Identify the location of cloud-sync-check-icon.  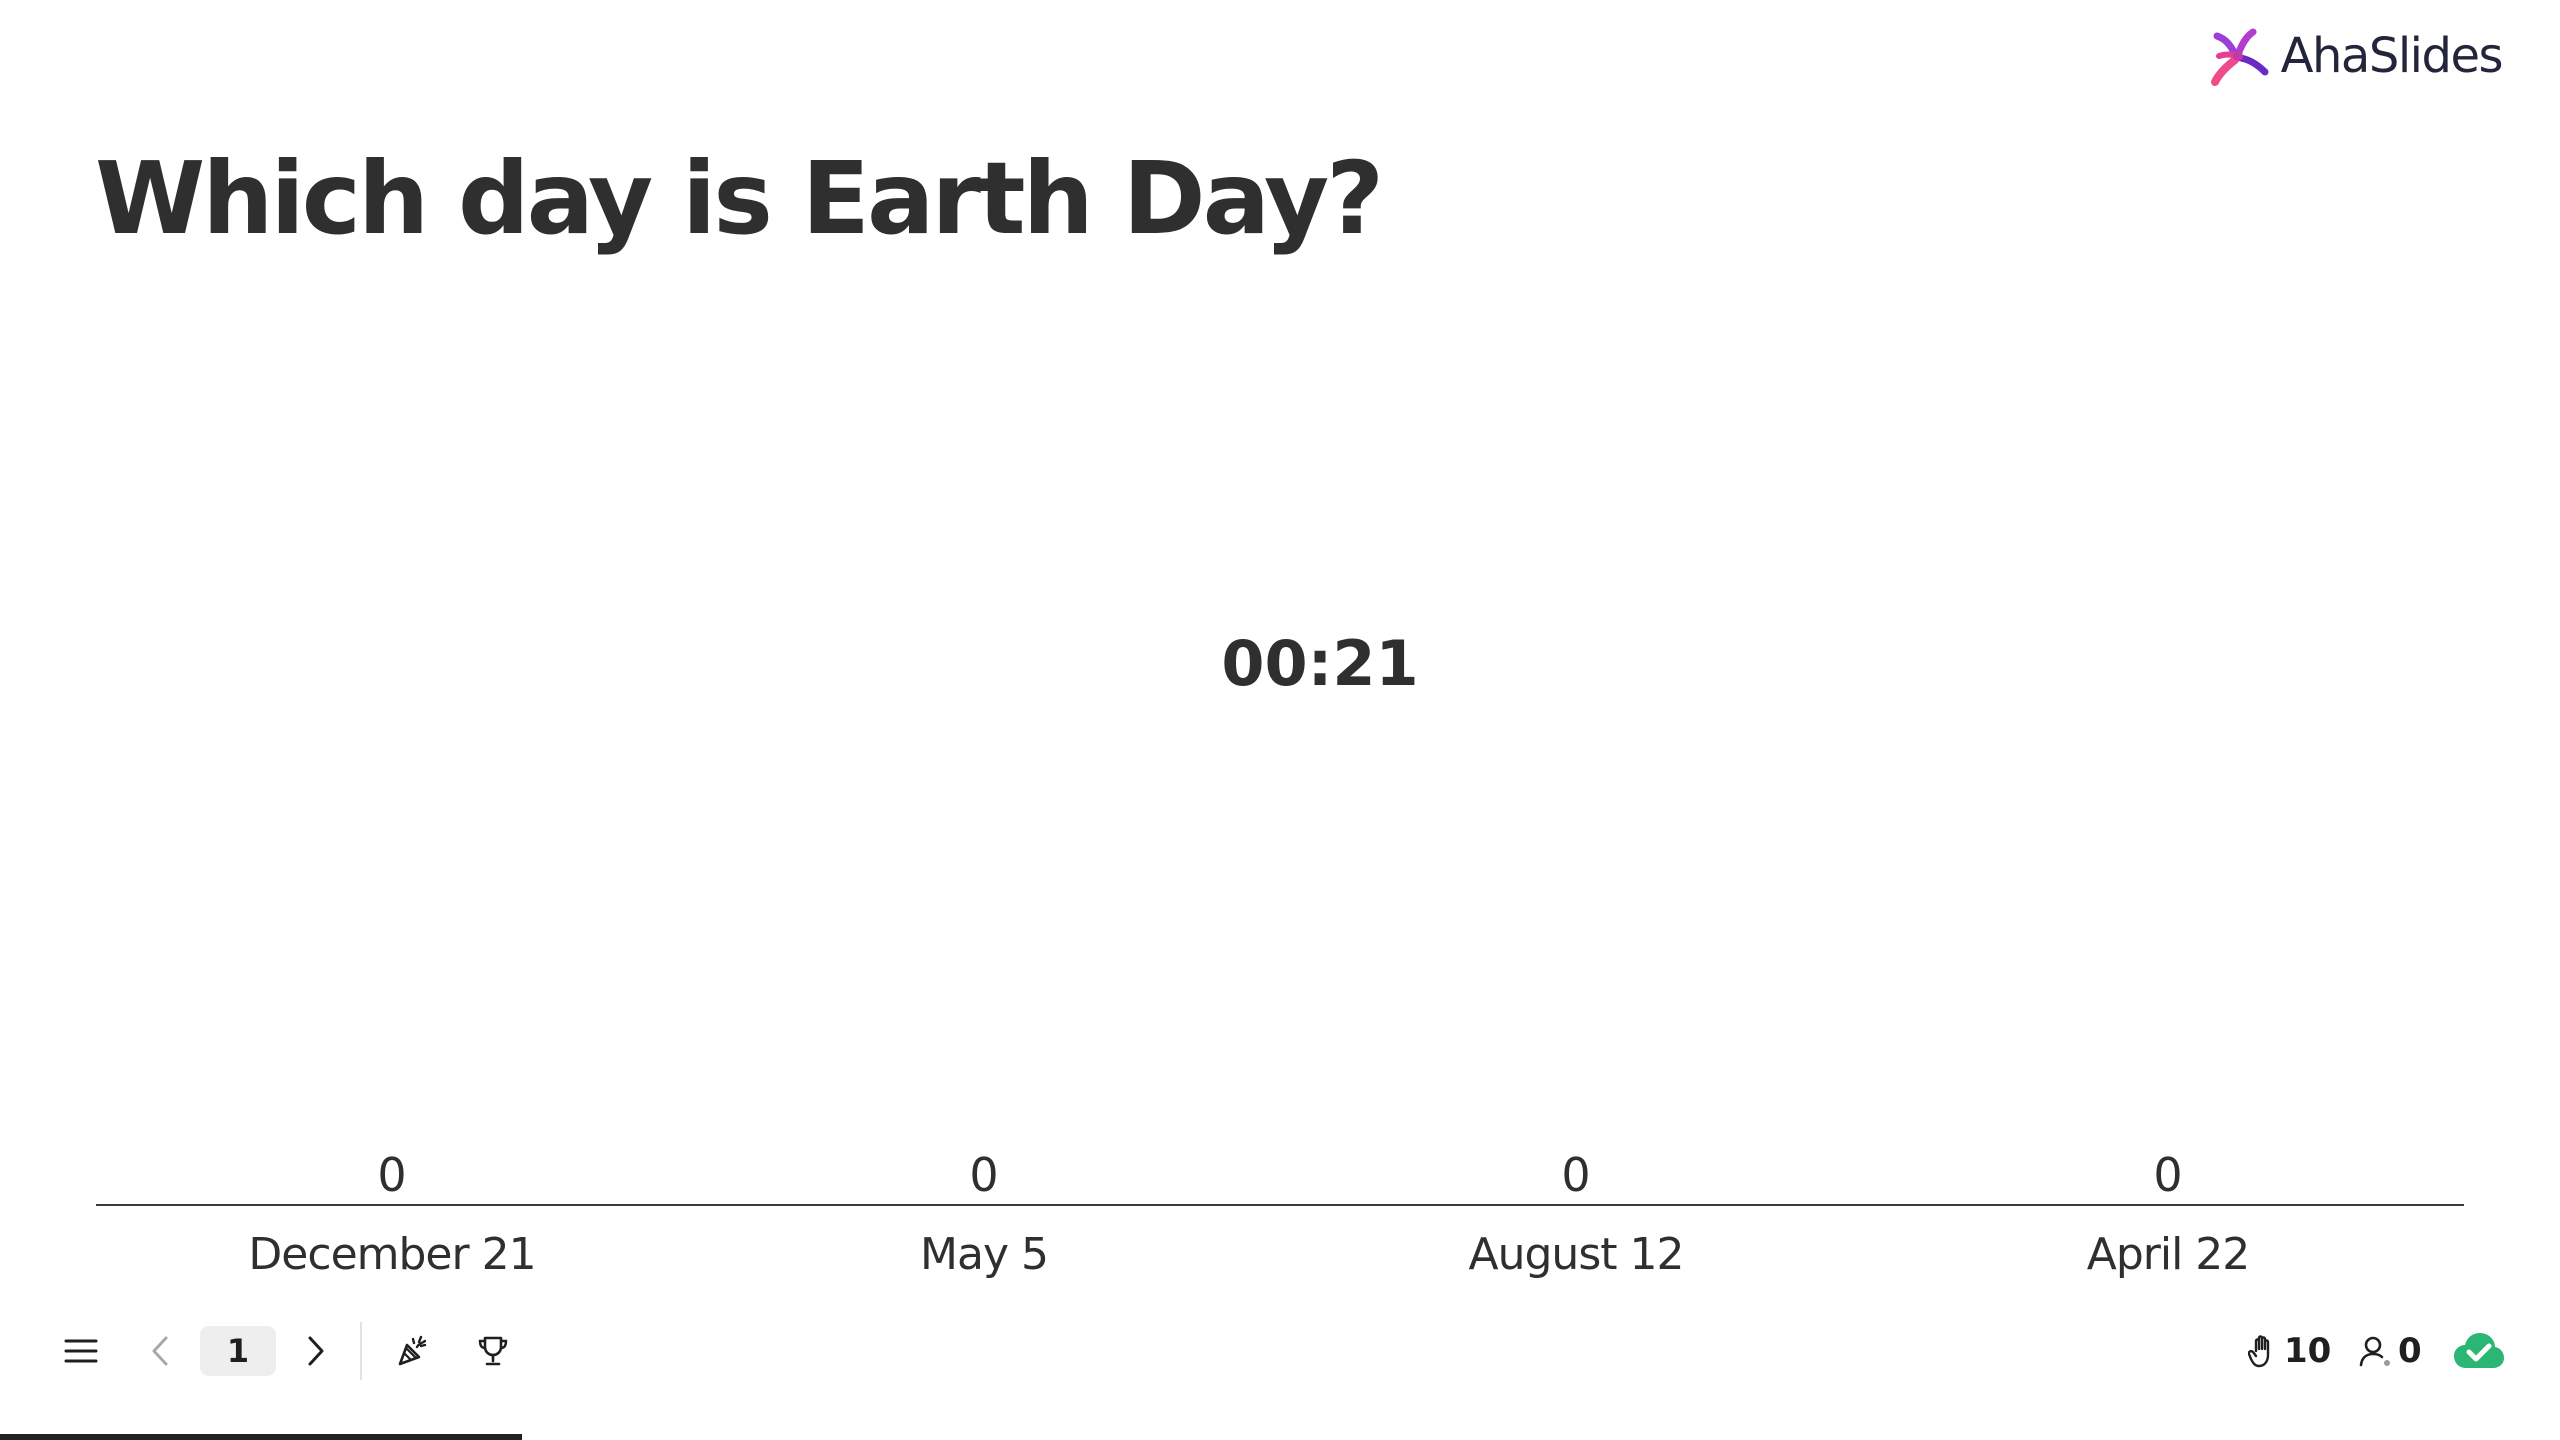
(2479, 1350).